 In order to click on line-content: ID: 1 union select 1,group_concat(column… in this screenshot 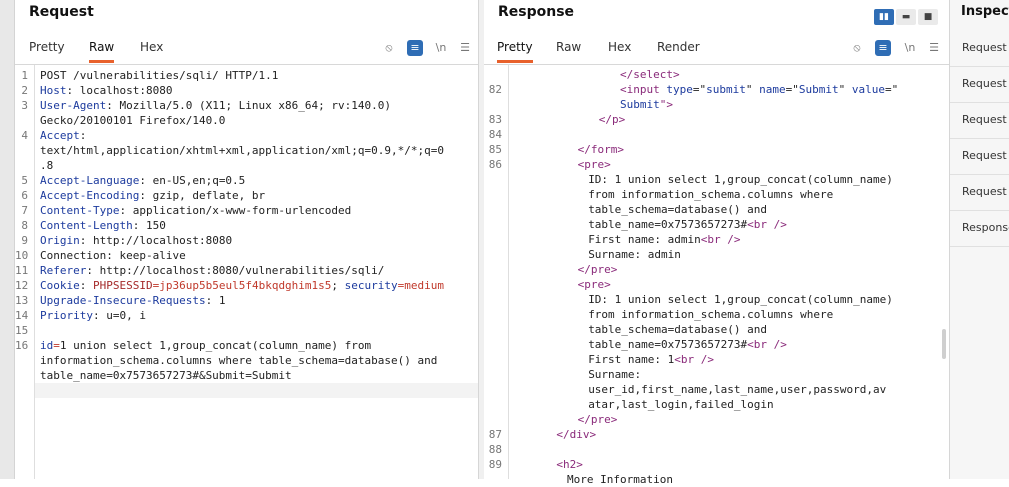, I will do `click(740, 179)`.